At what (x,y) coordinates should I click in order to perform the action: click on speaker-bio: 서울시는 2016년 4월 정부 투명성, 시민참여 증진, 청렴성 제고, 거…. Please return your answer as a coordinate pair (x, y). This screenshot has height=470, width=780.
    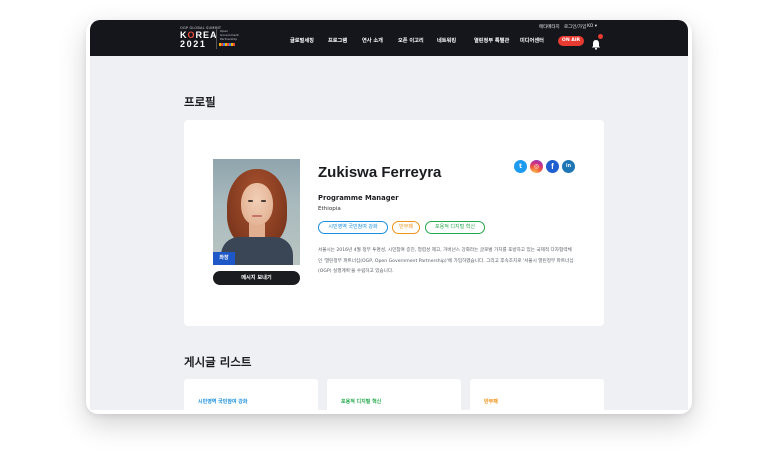
    Looking at the image, I should click on (446, 261).